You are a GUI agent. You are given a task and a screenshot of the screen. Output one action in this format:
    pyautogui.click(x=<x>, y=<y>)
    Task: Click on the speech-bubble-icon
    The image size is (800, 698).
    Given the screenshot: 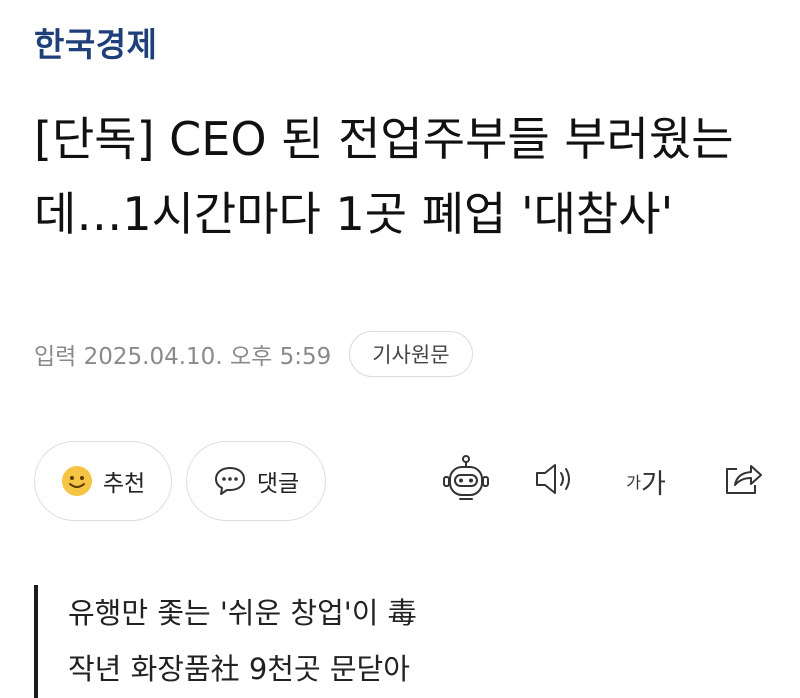 What is the action you would take?
    pyautogui.click(x=230, y=481)
    